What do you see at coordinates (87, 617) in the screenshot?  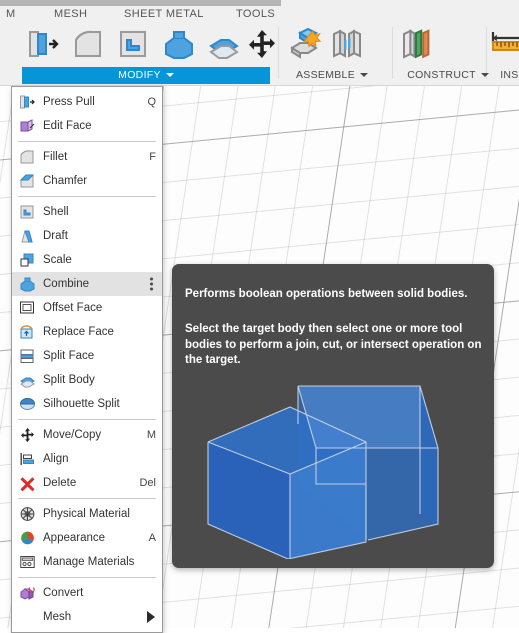 I see `menu-item-mesh: Mesh` at bounding box center [87, 617].